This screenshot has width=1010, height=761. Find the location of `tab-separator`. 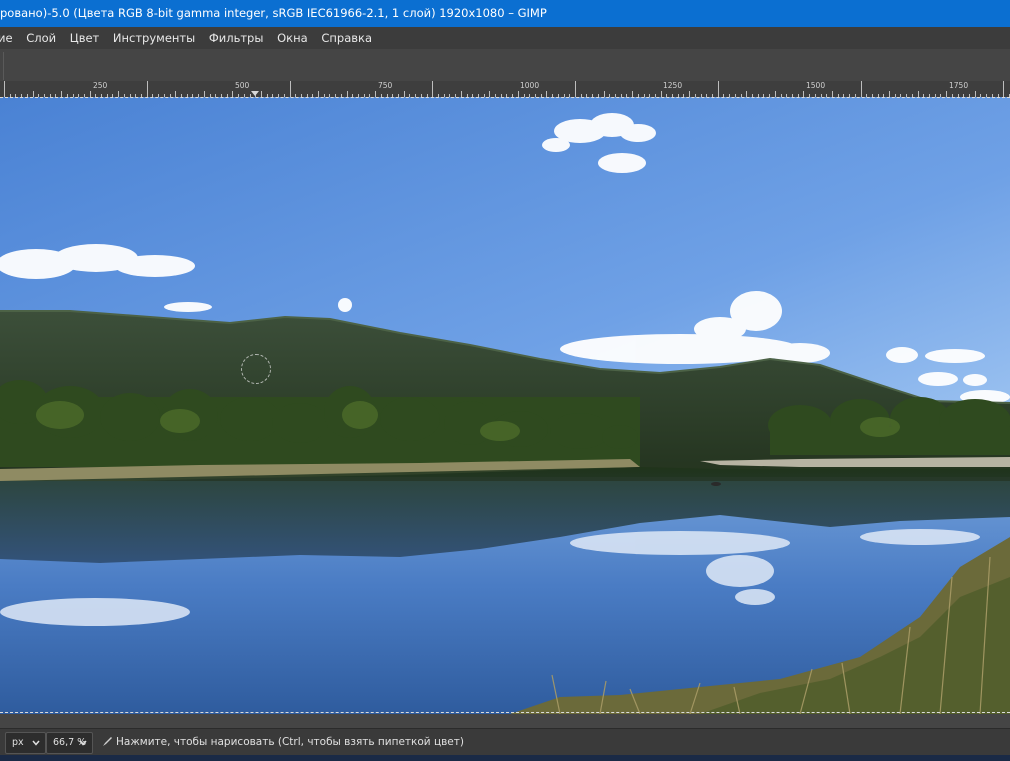

tab-separator is located at coordinates (2, 66).